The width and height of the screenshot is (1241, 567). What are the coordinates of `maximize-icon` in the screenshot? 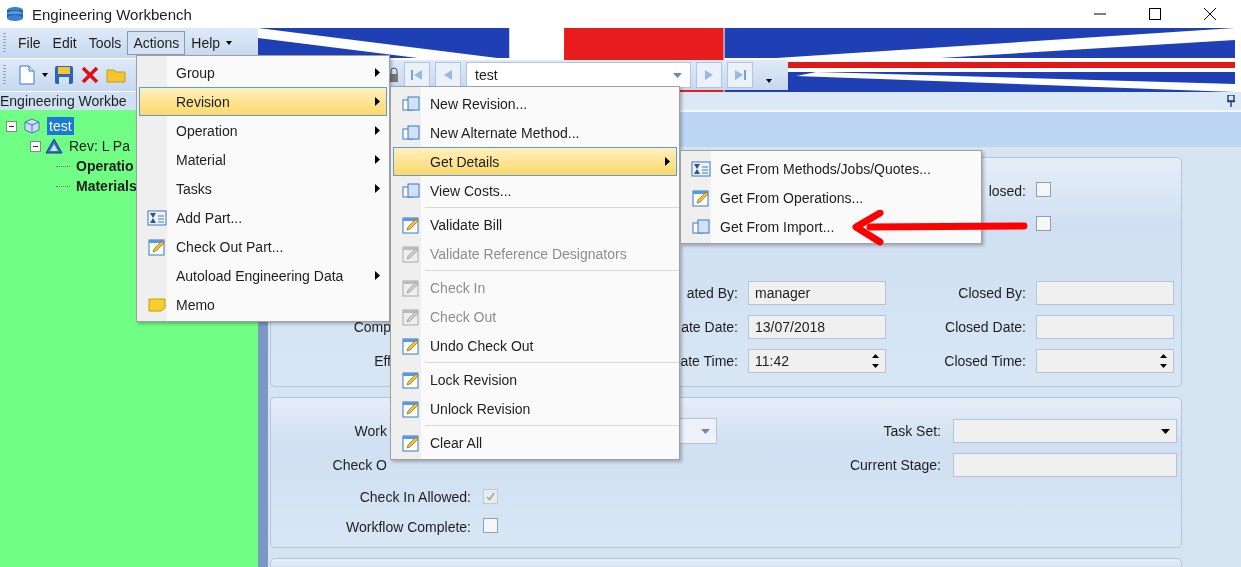 It's located at (1155, 14).